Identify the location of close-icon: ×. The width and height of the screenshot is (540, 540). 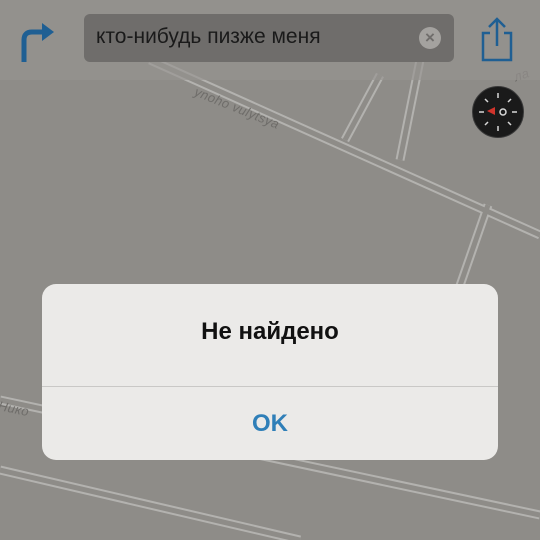
(430, 37).